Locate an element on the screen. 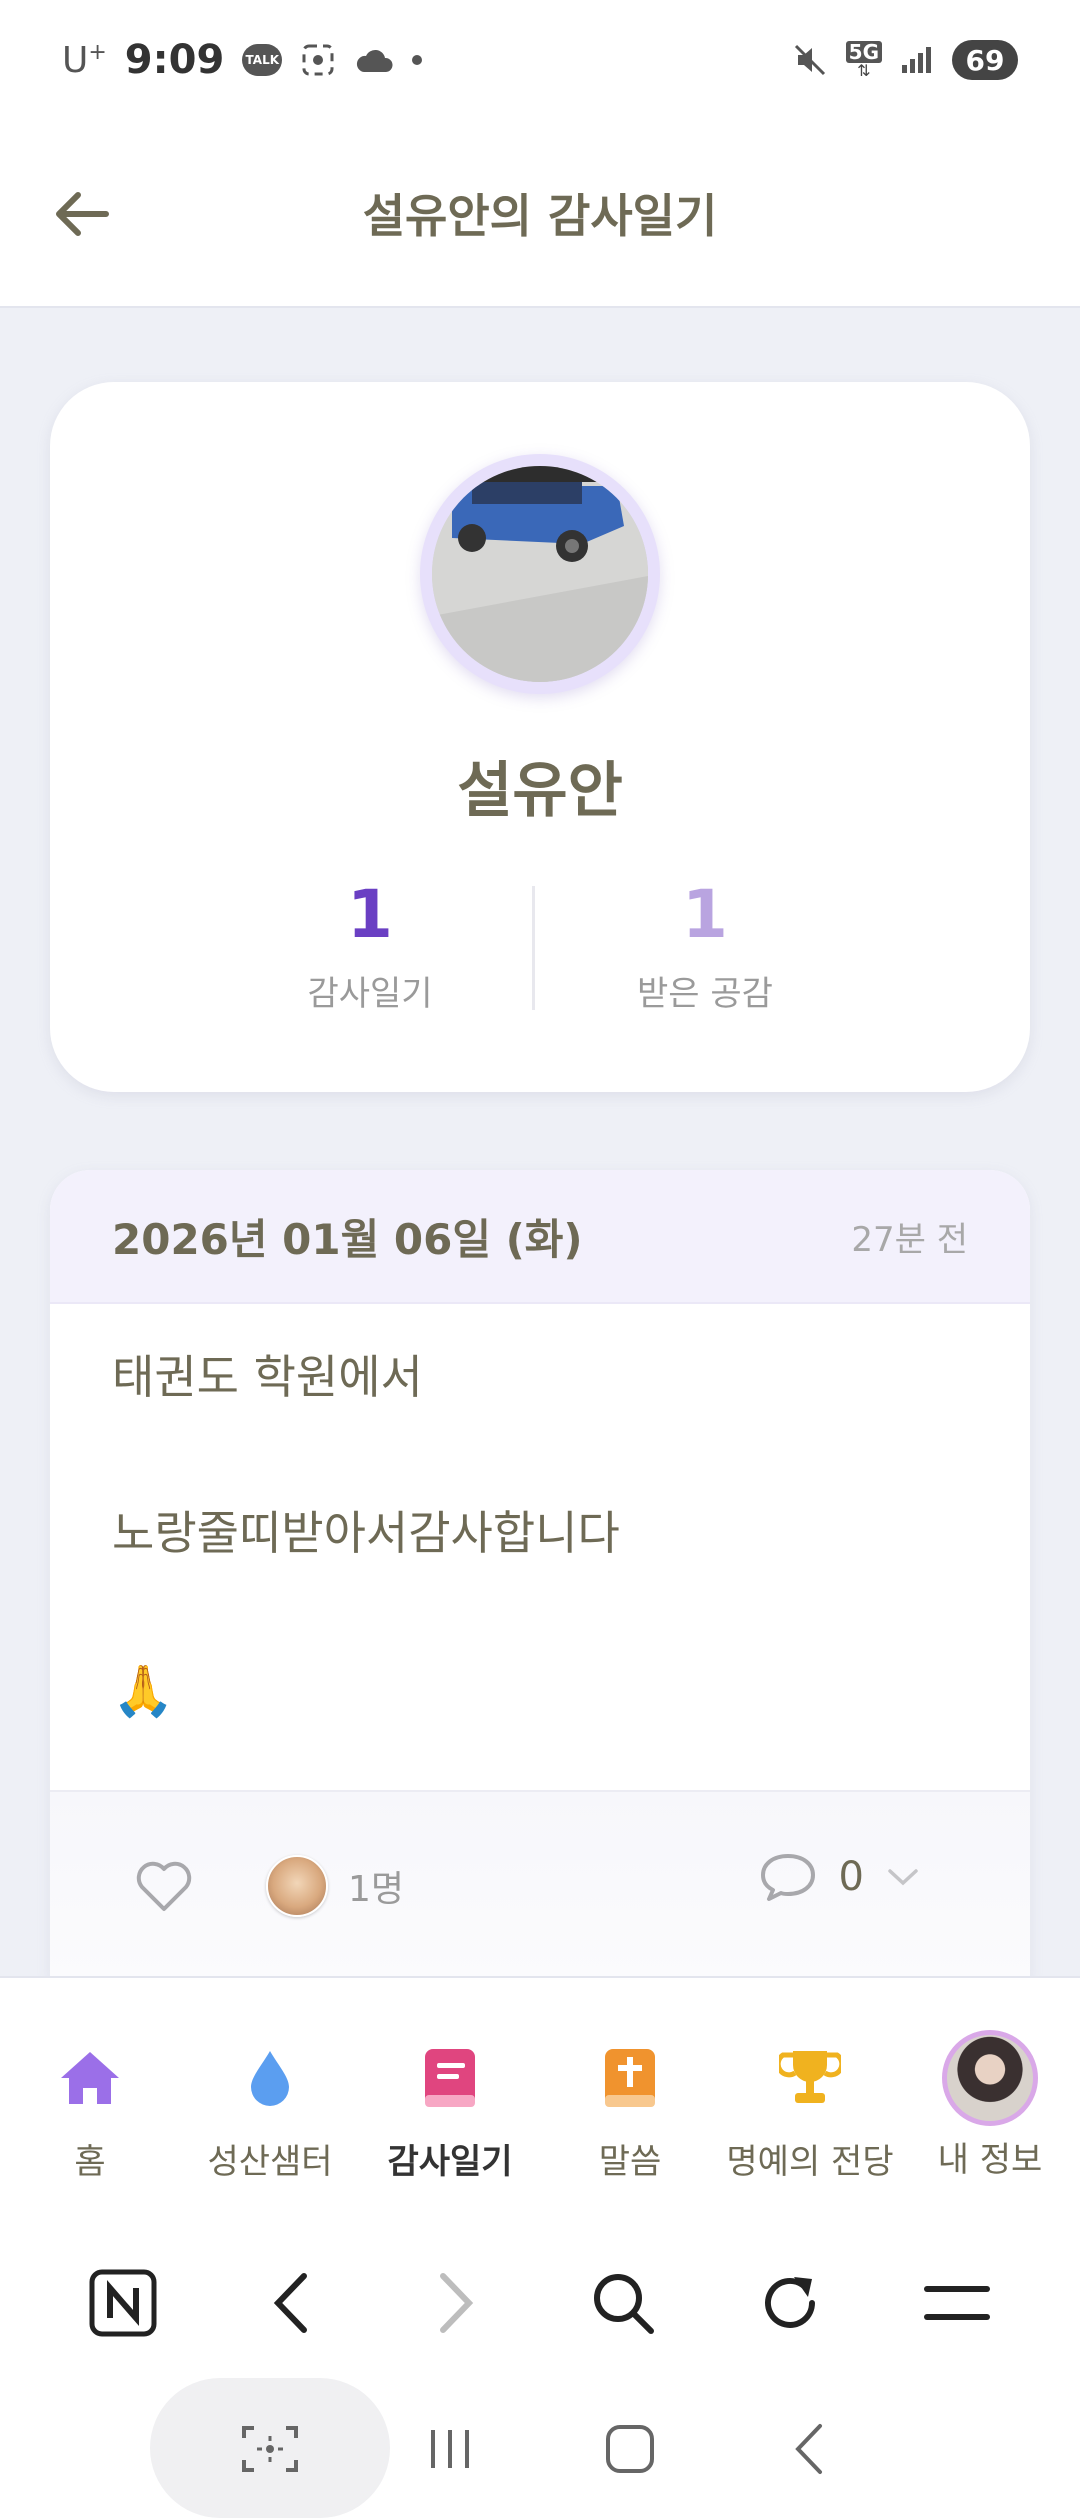 The image size is (1080, 2520). status-right: 5G ⇅ 69 is located at coordinates (905, 60).